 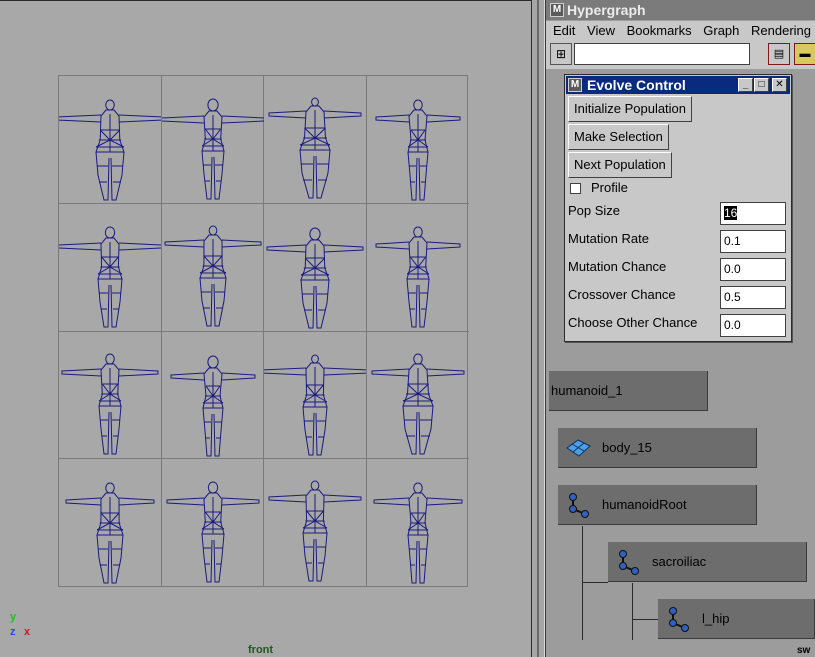 What do you see at coordinates (628, 391) in the screenshot?
I see `node-humanoid-1: humanoid_1` at bounding box center [628, 391].